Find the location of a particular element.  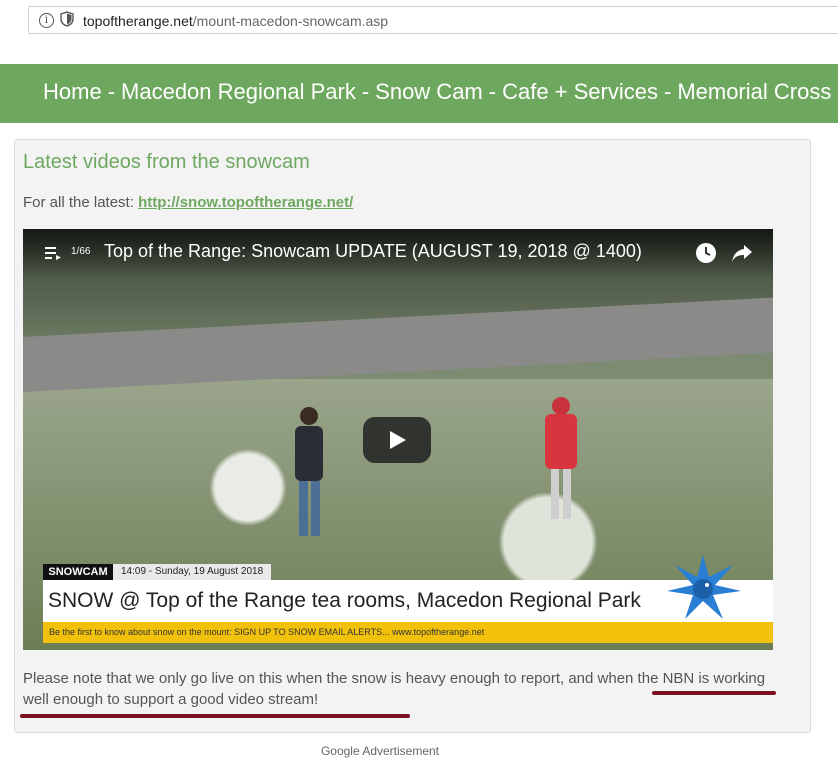

play-icon is located at coordinates (398, 440).